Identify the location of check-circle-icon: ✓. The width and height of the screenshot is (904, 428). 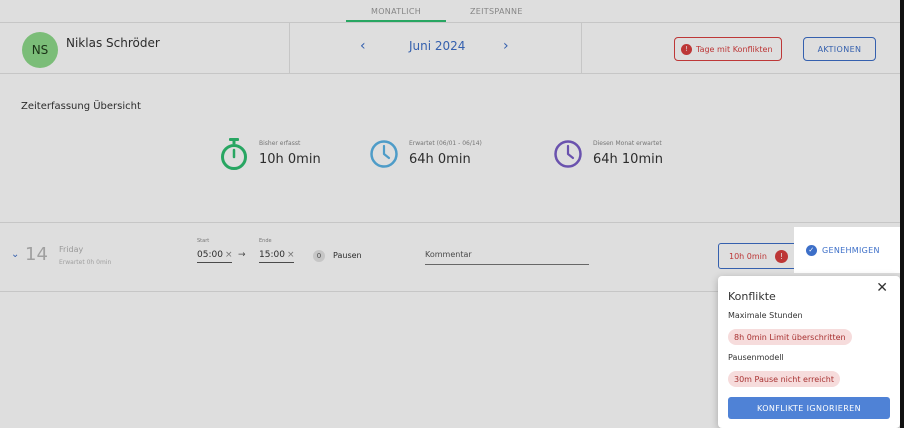
(811, 250).